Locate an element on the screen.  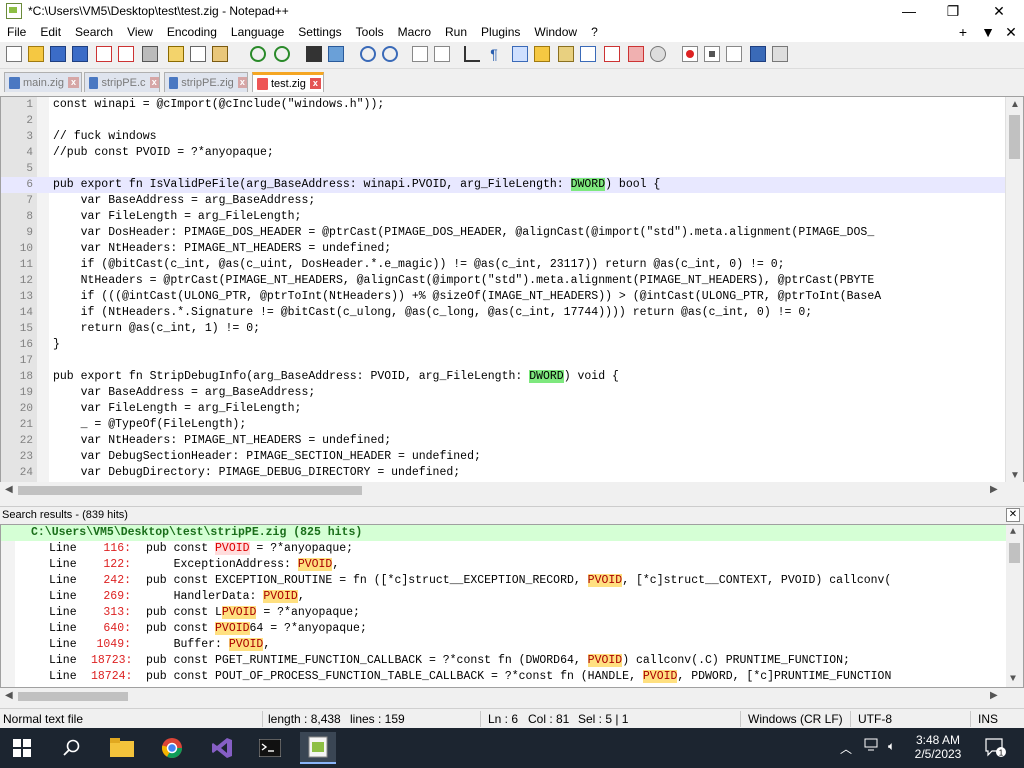
code-line: 7 var BaseAddress = arg_BaseAddress; is located at coordinates (503, 201).